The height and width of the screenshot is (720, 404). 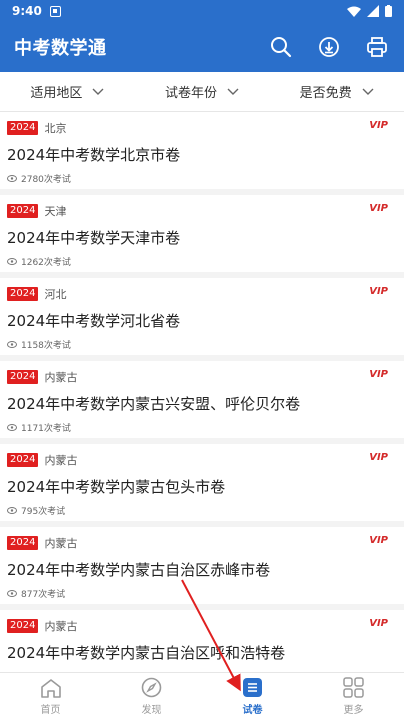 What do you see at coordinates (46, 429) in the screenshot?
I see `view-count: 1171次考试` at bounding box center [46, 429].